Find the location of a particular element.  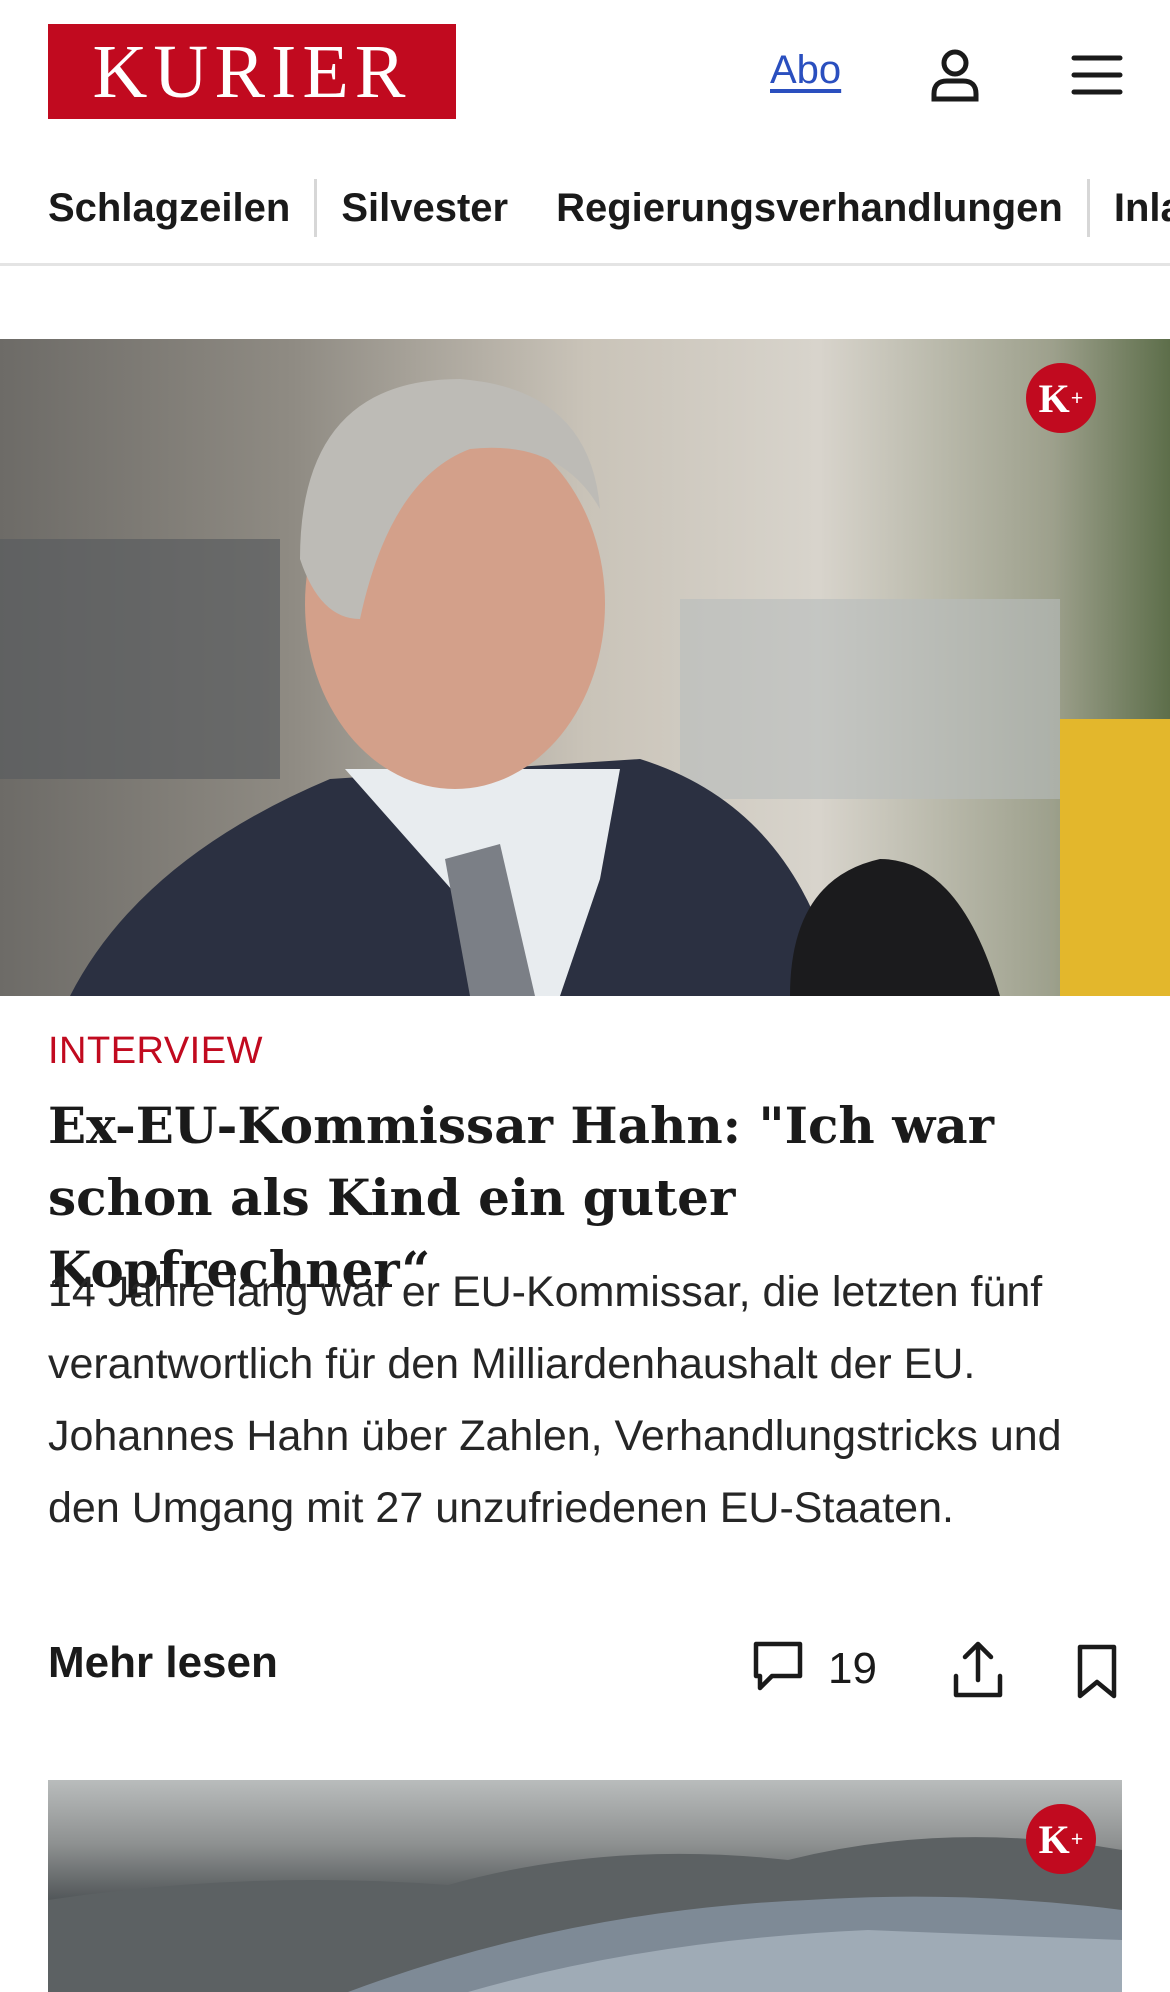

user-icon is located at coordinates (955, 75).